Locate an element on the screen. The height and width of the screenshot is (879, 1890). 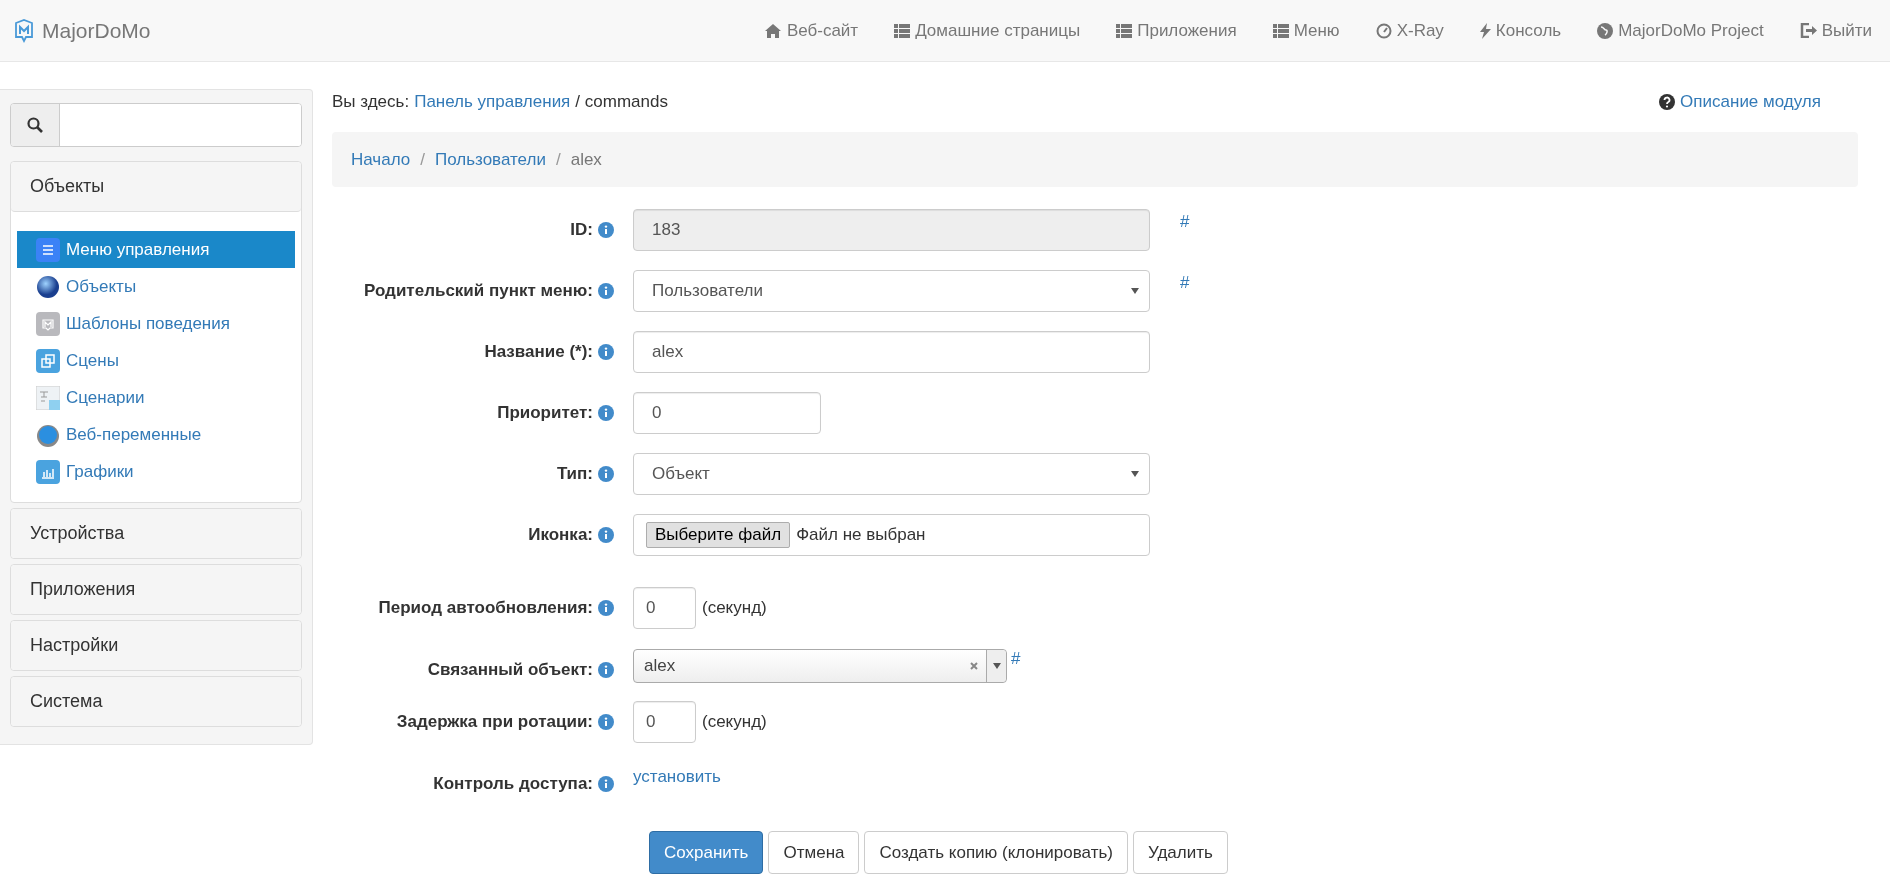
field-label: Приоритет: is located at coordinates (545, 413).